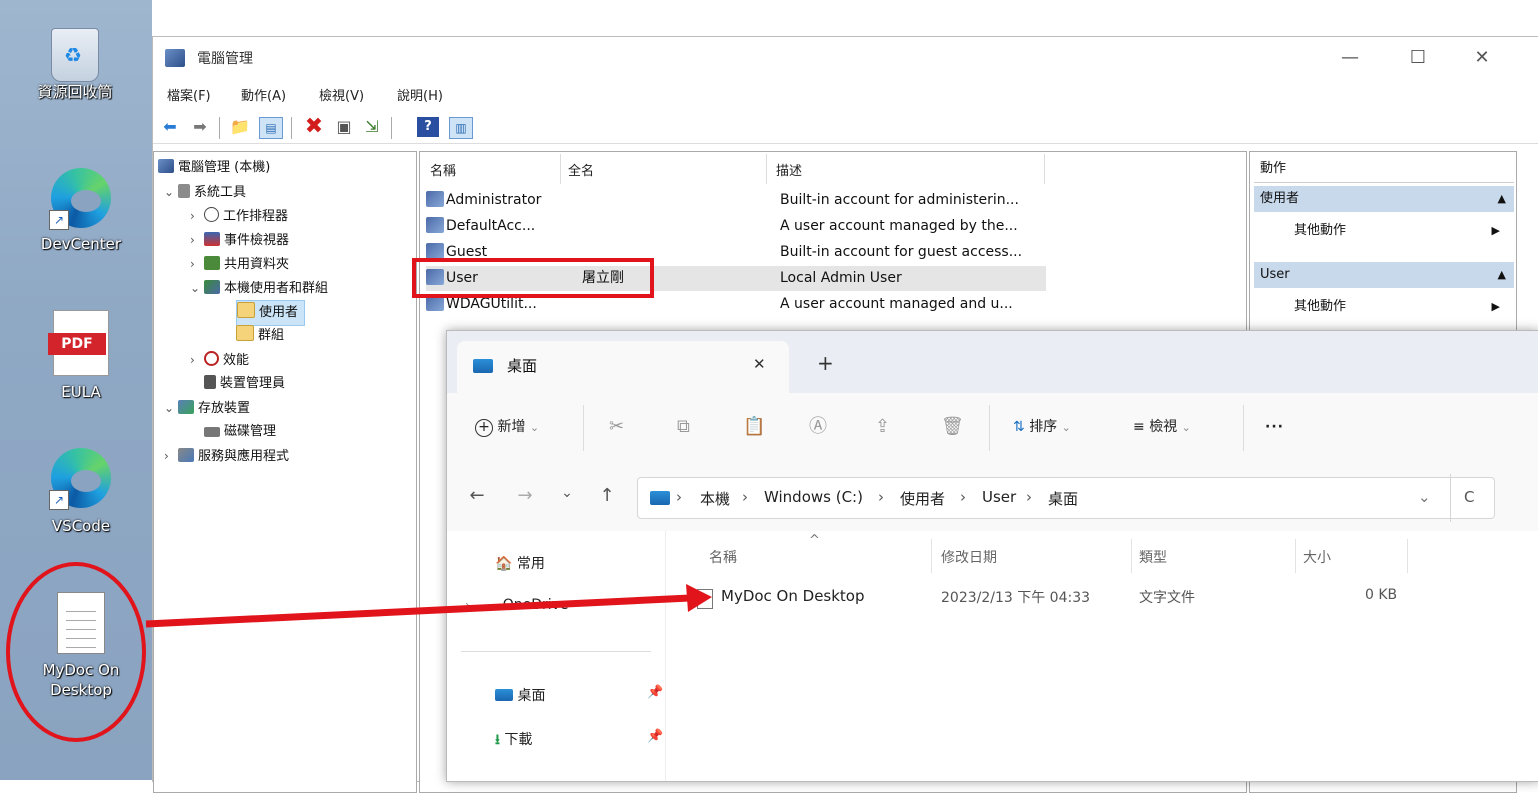  What do you see at coordinates (699, 598) in the screenshot?
I see `arrow-head-icon` at bounding box center [699, 598].